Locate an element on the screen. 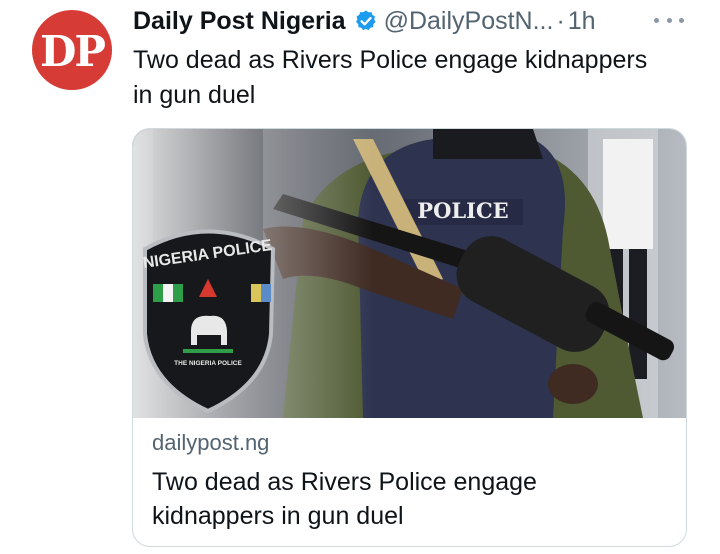  tweet-timestamp: 1h is located at coordinates (582, 21).